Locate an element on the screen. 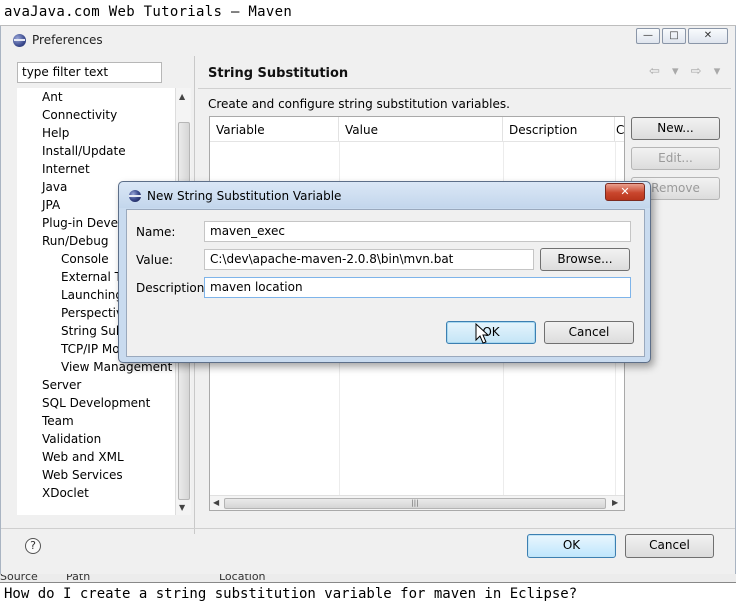 This screenshot has height=606, width=736. tree-item-team: Team is located at coordinates (58, 421).